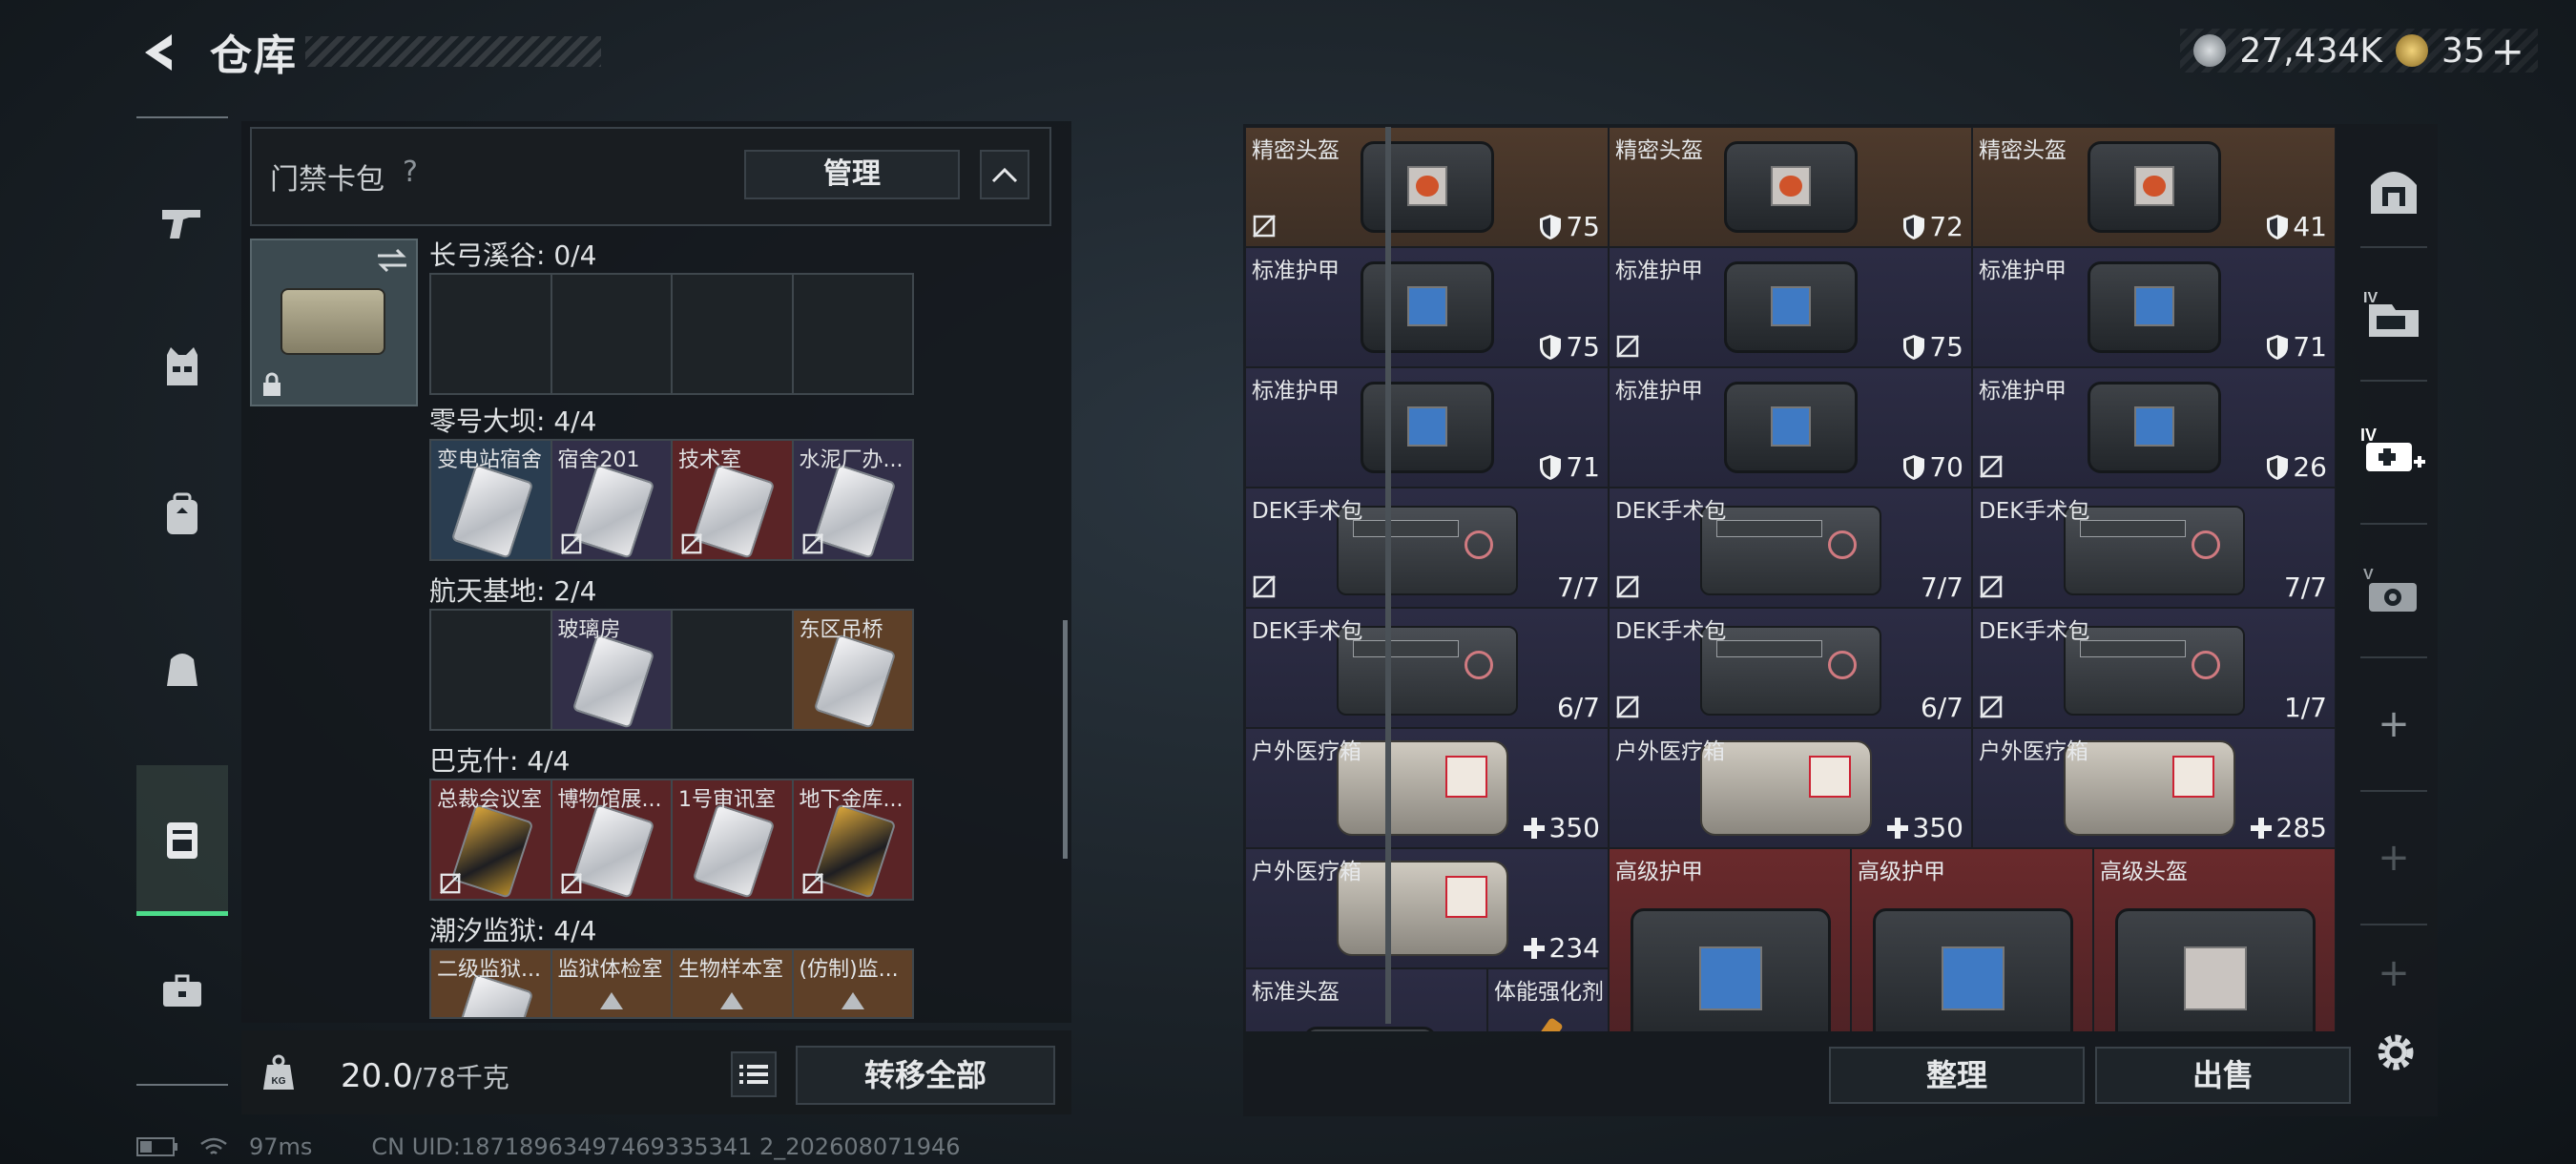  Describe the element at coordinates (410, 173) in the screenshot. I see `help-icon: ?` at that location.